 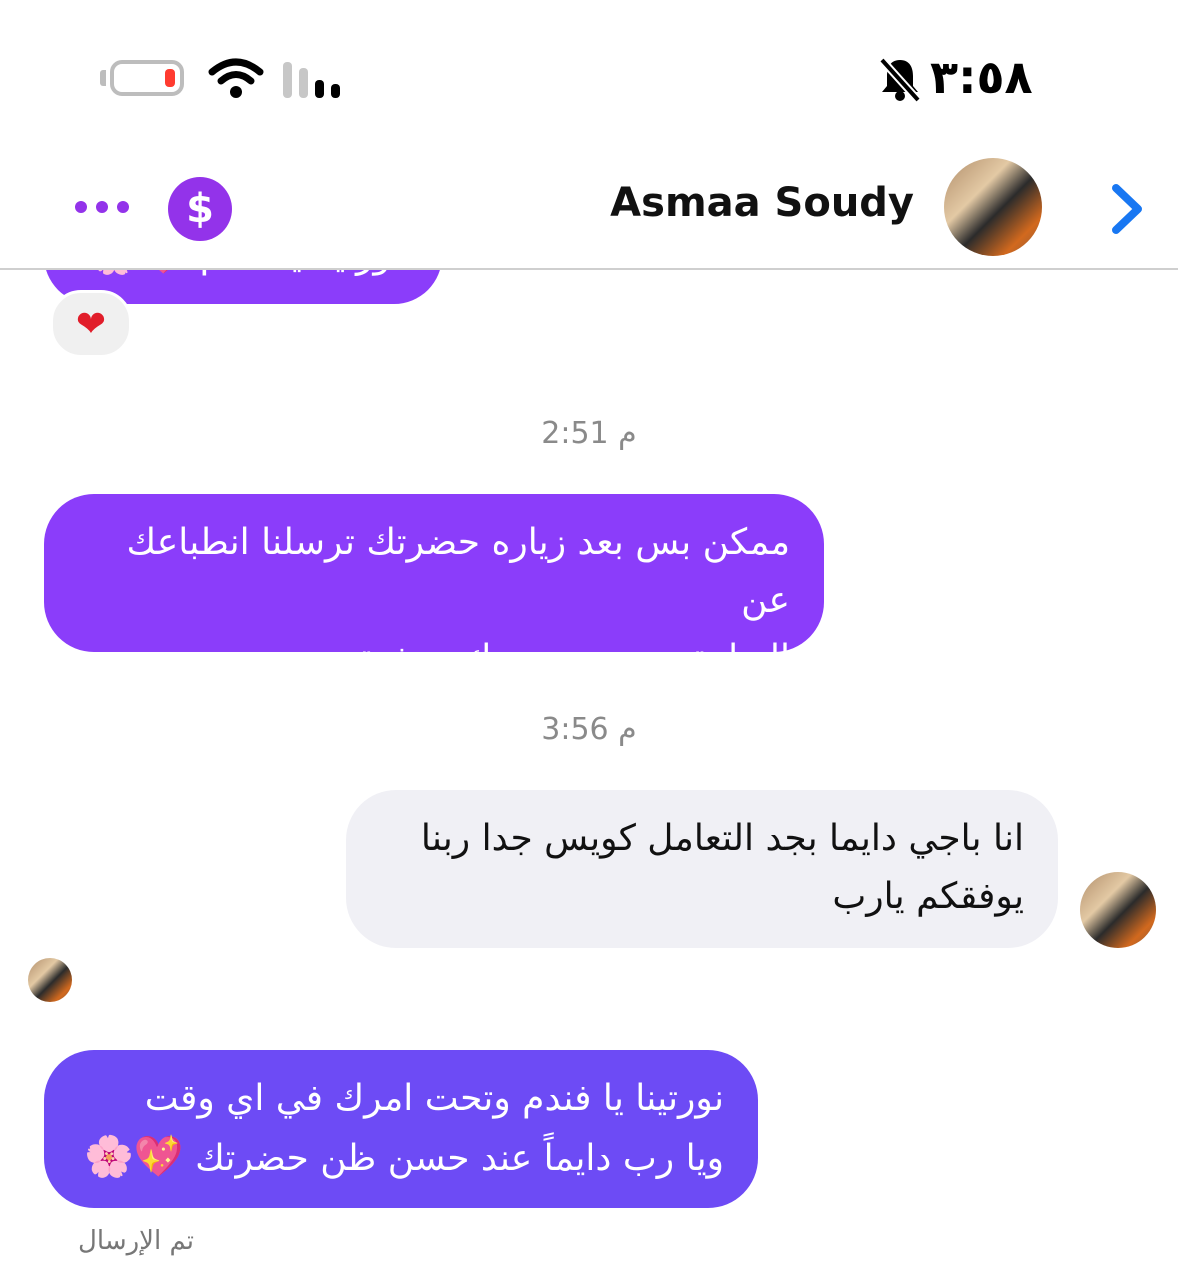 What do you see at coordinates (722, 838) in the screenshot?
I see `message-line: انا باجي دايما بجد التعامل كويس جدا ربنا` at bounding box center [722, 838].